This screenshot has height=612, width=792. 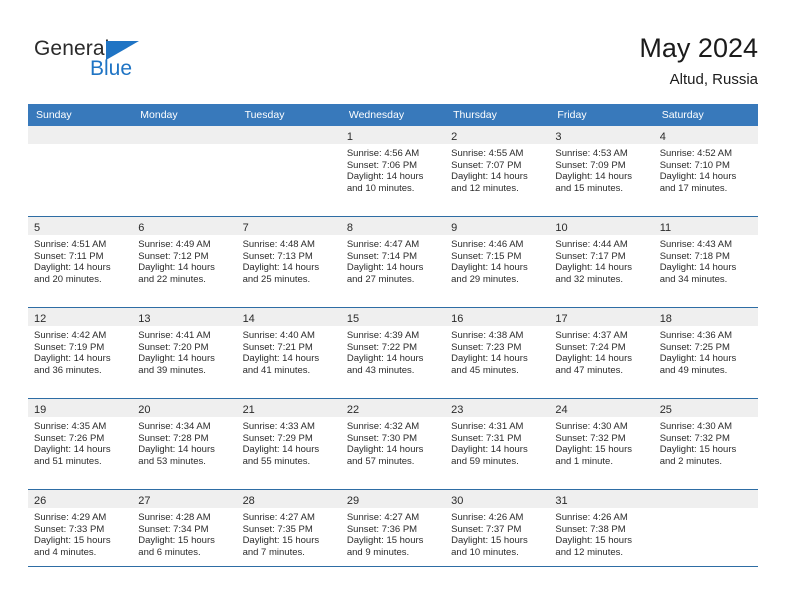 I want to click on sunrise-text: Sunrise: 4:27 AM, so click(x=278, y=517).